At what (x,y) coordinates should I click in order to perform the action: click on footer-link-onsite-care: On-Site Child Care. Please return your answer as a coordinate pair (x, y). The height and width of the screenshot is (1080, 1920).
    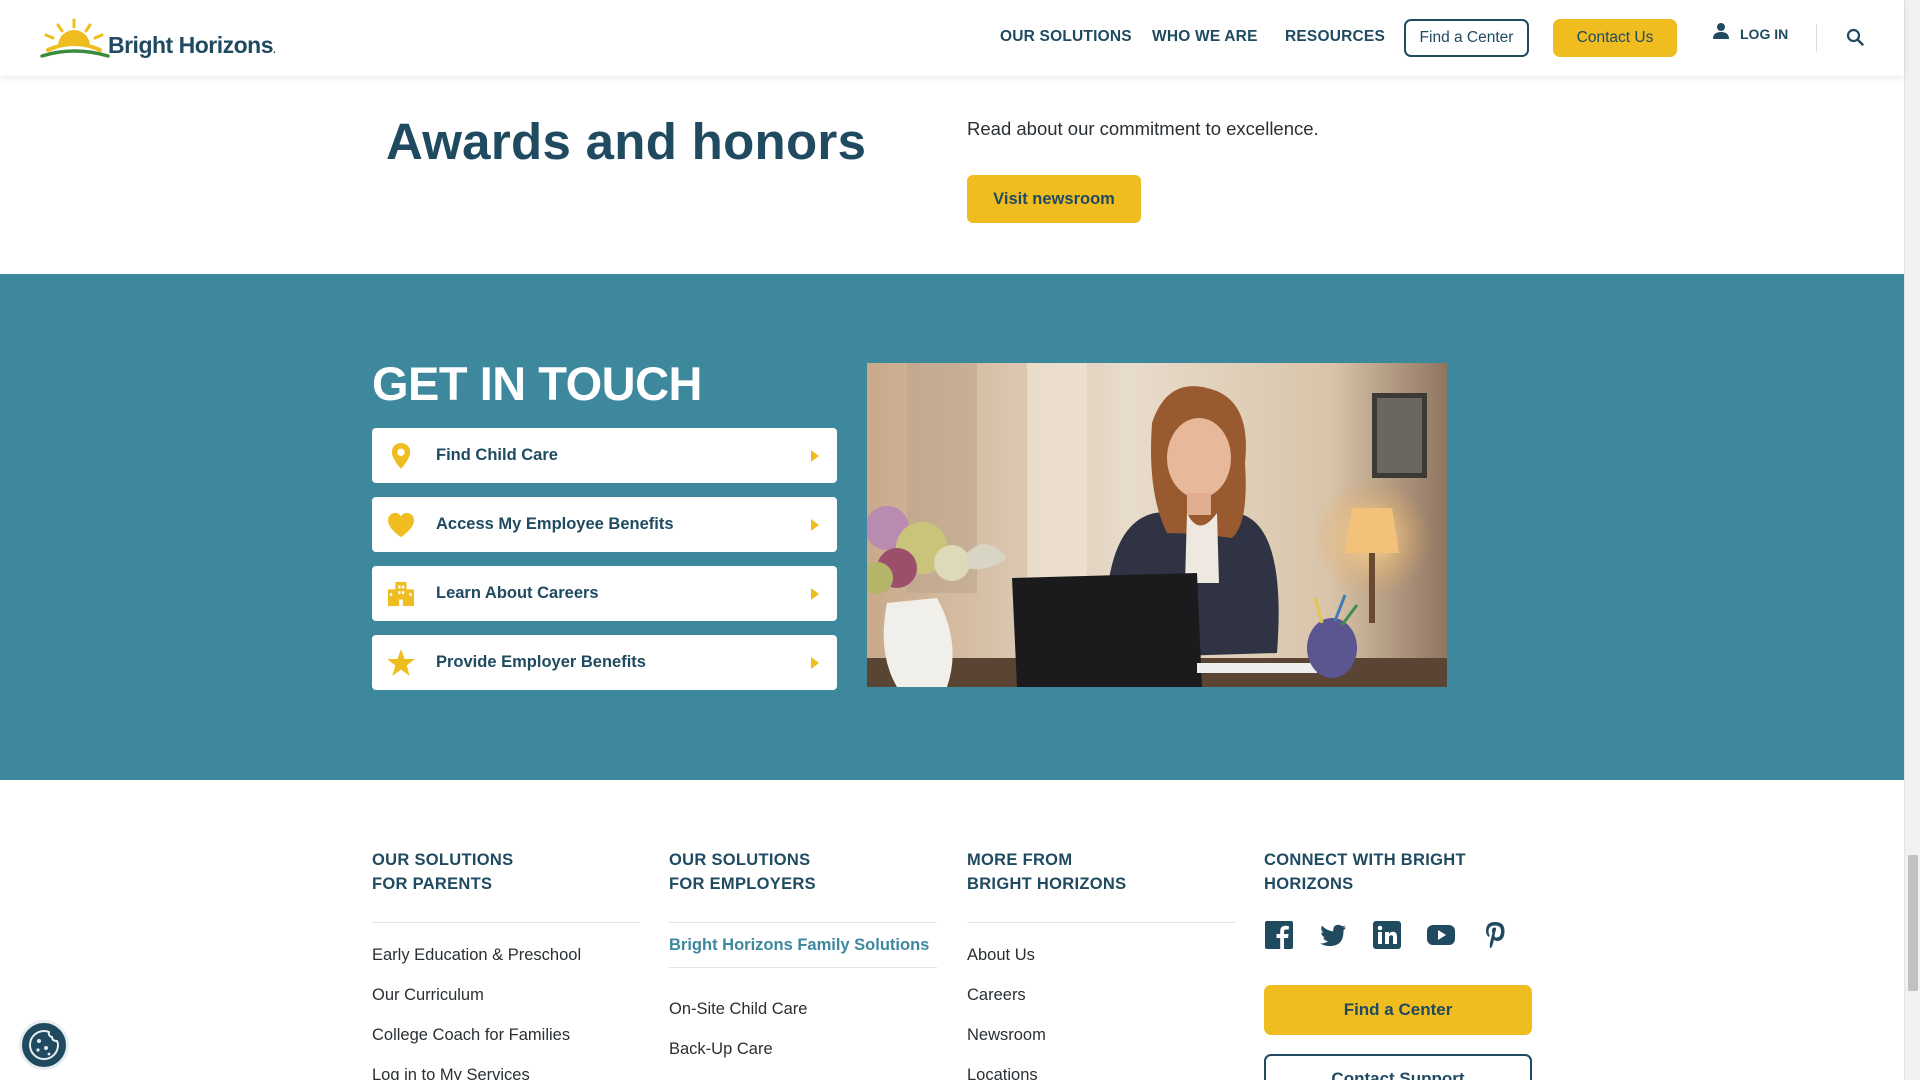
    Looking at the image, I should click on (738, 1009).